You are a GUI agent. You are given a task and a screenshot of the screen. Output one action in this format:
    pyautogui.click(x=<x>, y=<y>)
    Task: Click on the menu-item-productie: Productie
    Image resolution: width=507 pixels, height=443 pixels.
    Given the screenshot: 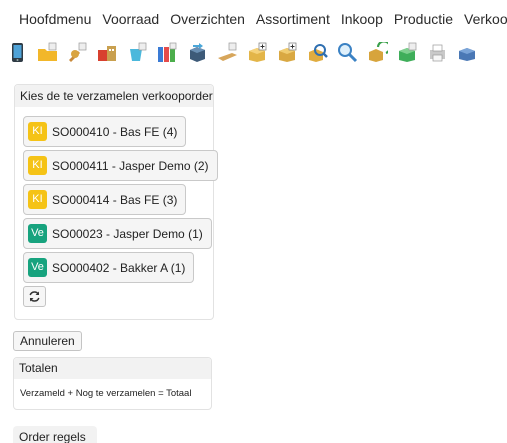 What is the action you would take?
    pyautogui.click(x=423, y=19)
    